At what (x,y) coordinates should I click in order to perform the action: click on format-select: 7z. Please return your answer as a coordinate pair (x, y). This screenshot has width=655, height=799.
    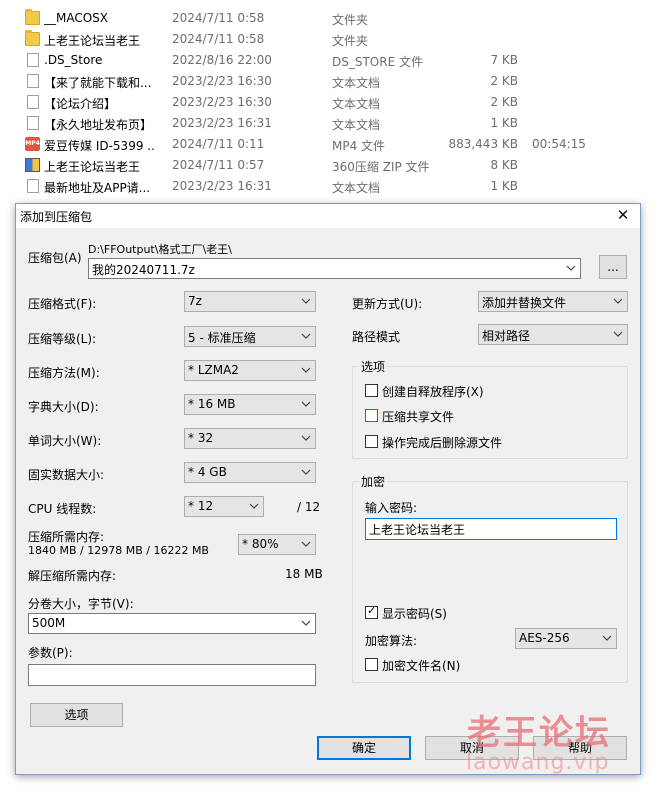
    Looking at the image, I should click on (250, 301).